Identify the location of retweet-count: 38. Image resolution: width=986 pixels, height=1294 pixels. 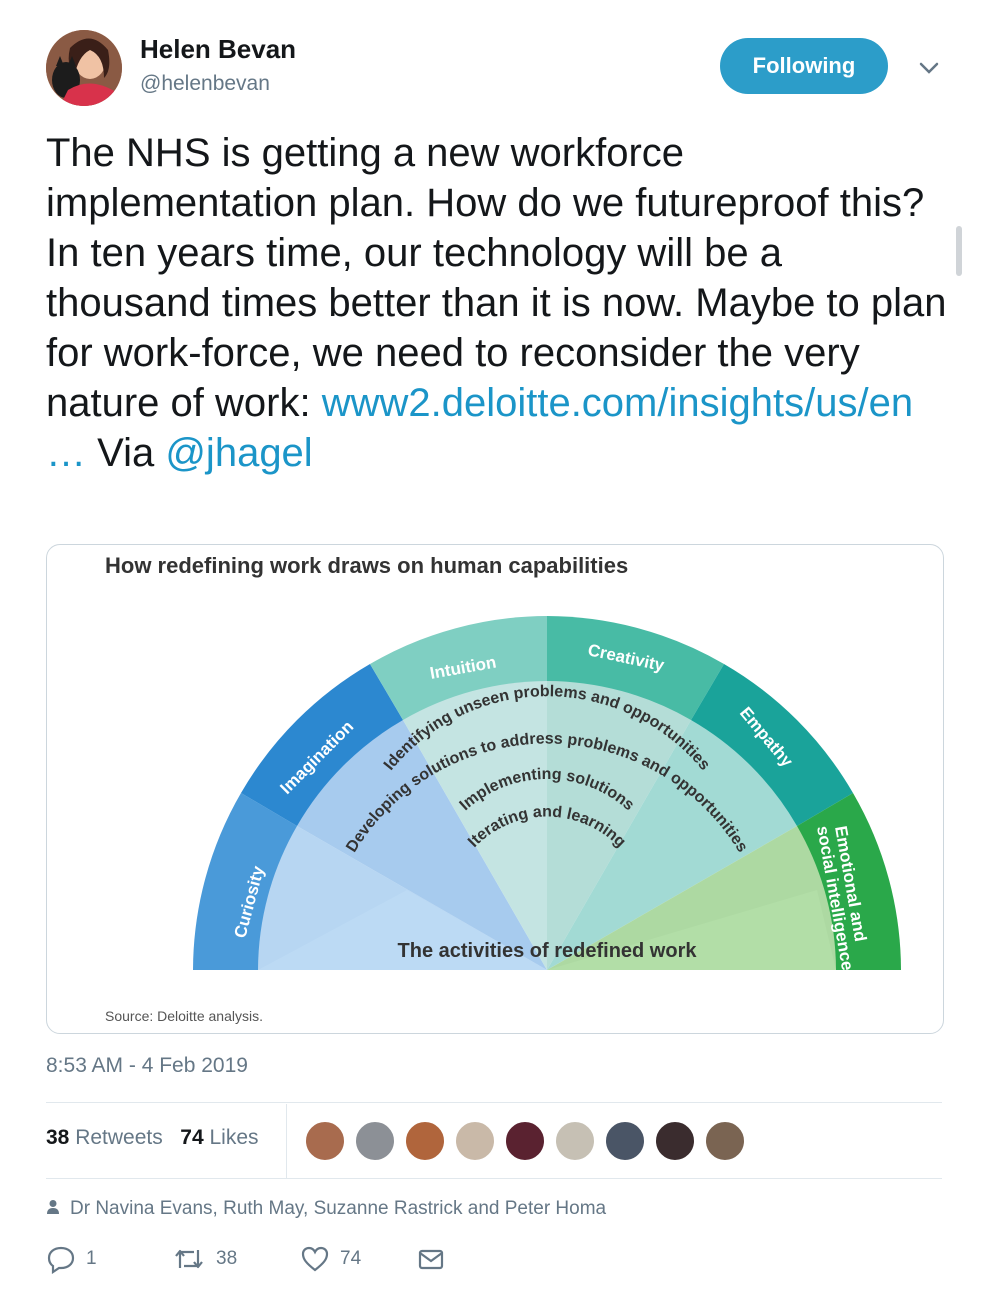
(58, 1137).